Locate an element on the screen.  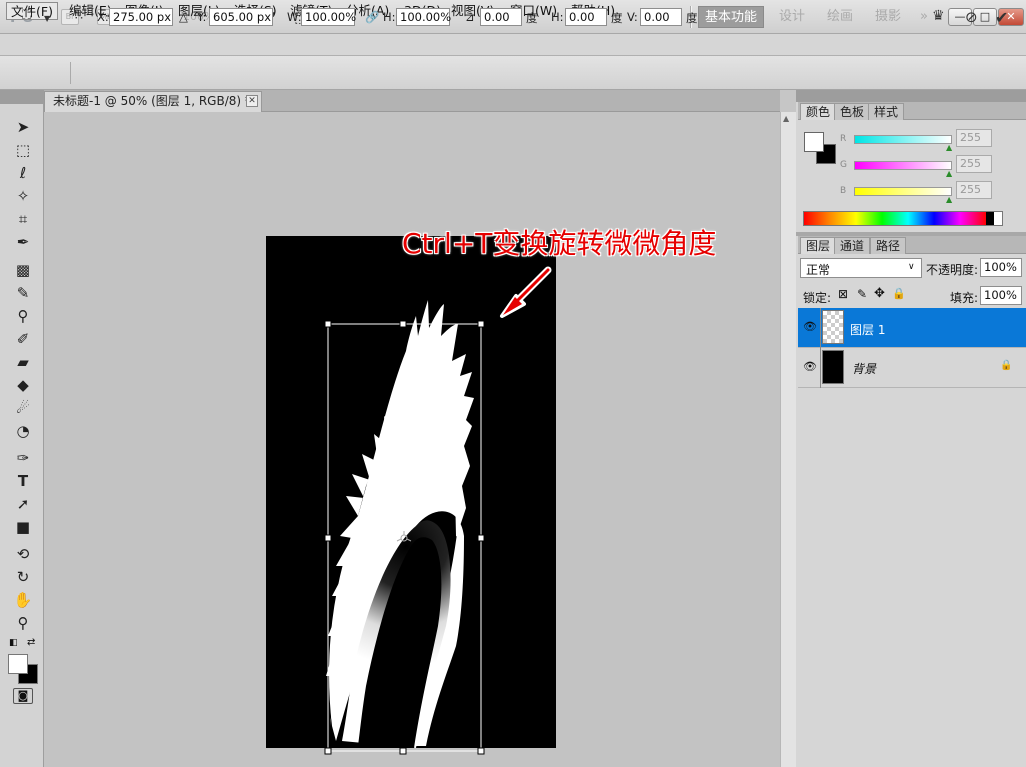
scroll-up-icon: ▲ is located at coordinates (786, 118).